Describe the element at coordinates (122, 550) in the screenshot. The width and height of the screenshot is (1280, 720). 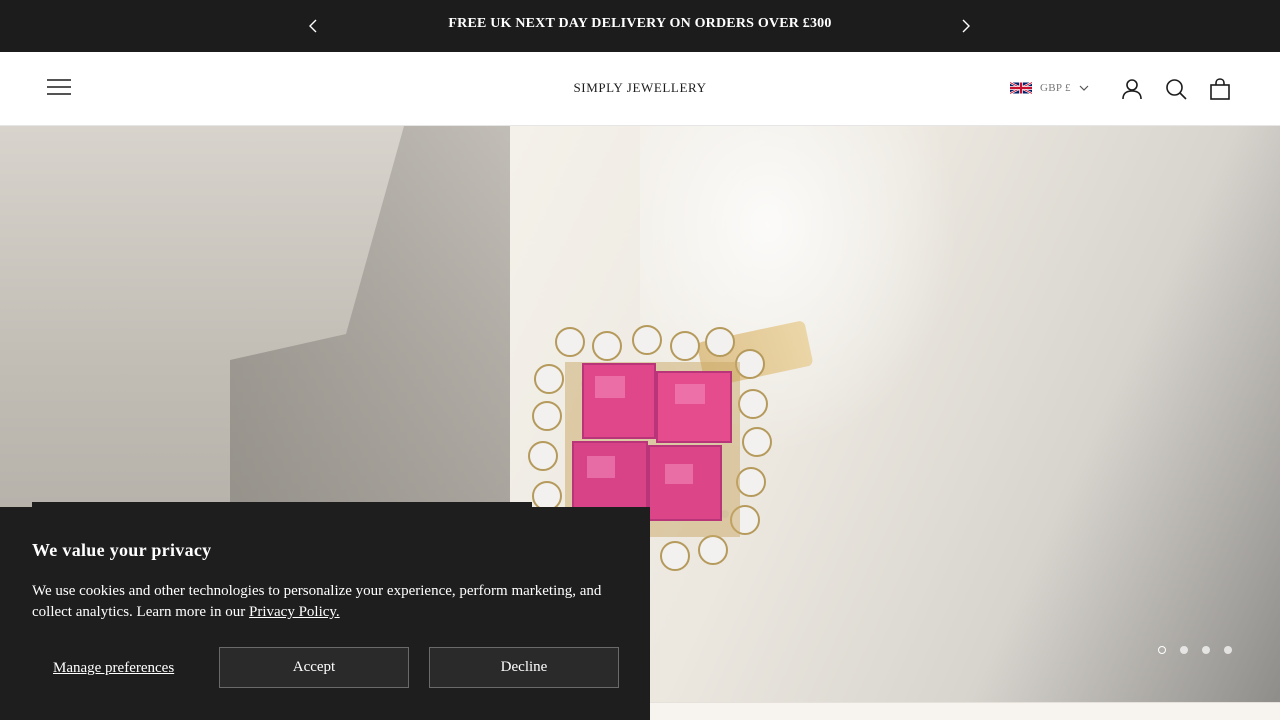
I see `cookie-banner-title: We value your privacy` at that location.